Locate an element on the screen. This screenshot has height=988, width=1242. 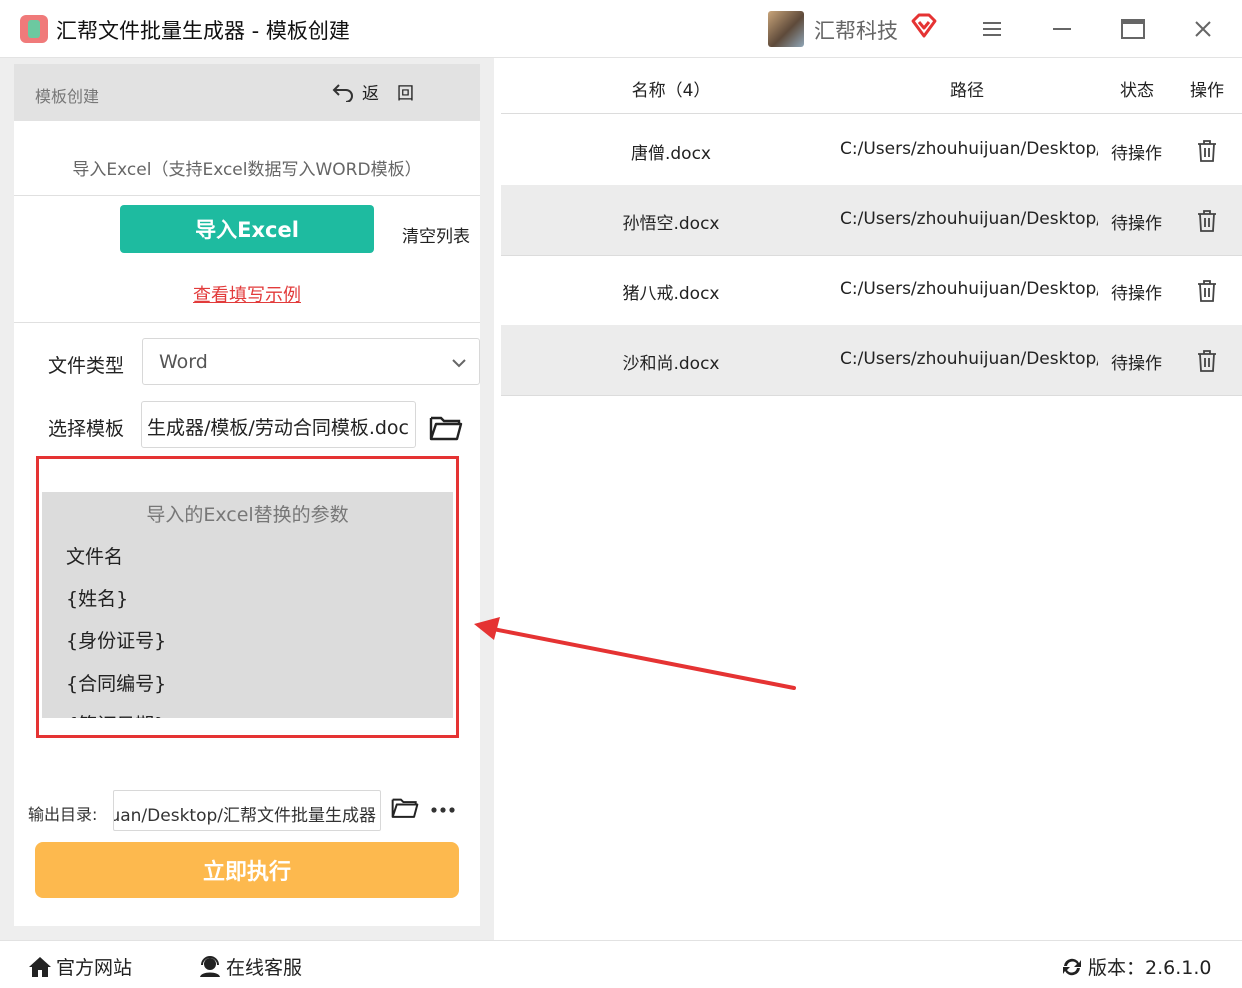
version-label: 版本：2.6.1.0 is located at coordinates (1150, 968).